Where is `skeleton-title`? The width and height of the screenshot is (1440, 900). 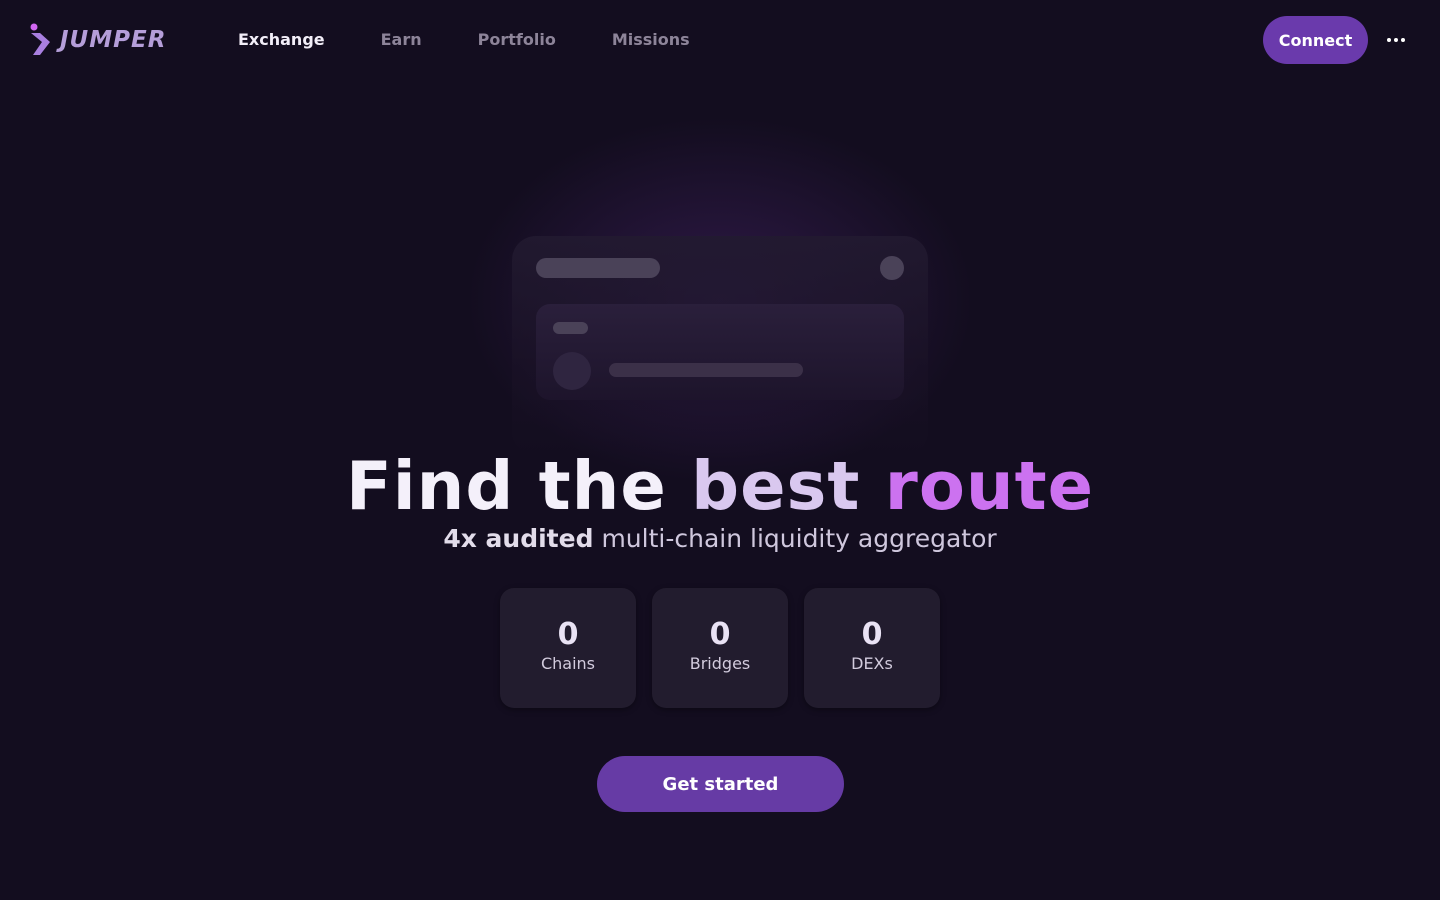 skeleton-title is located at coordinates (598, 268).